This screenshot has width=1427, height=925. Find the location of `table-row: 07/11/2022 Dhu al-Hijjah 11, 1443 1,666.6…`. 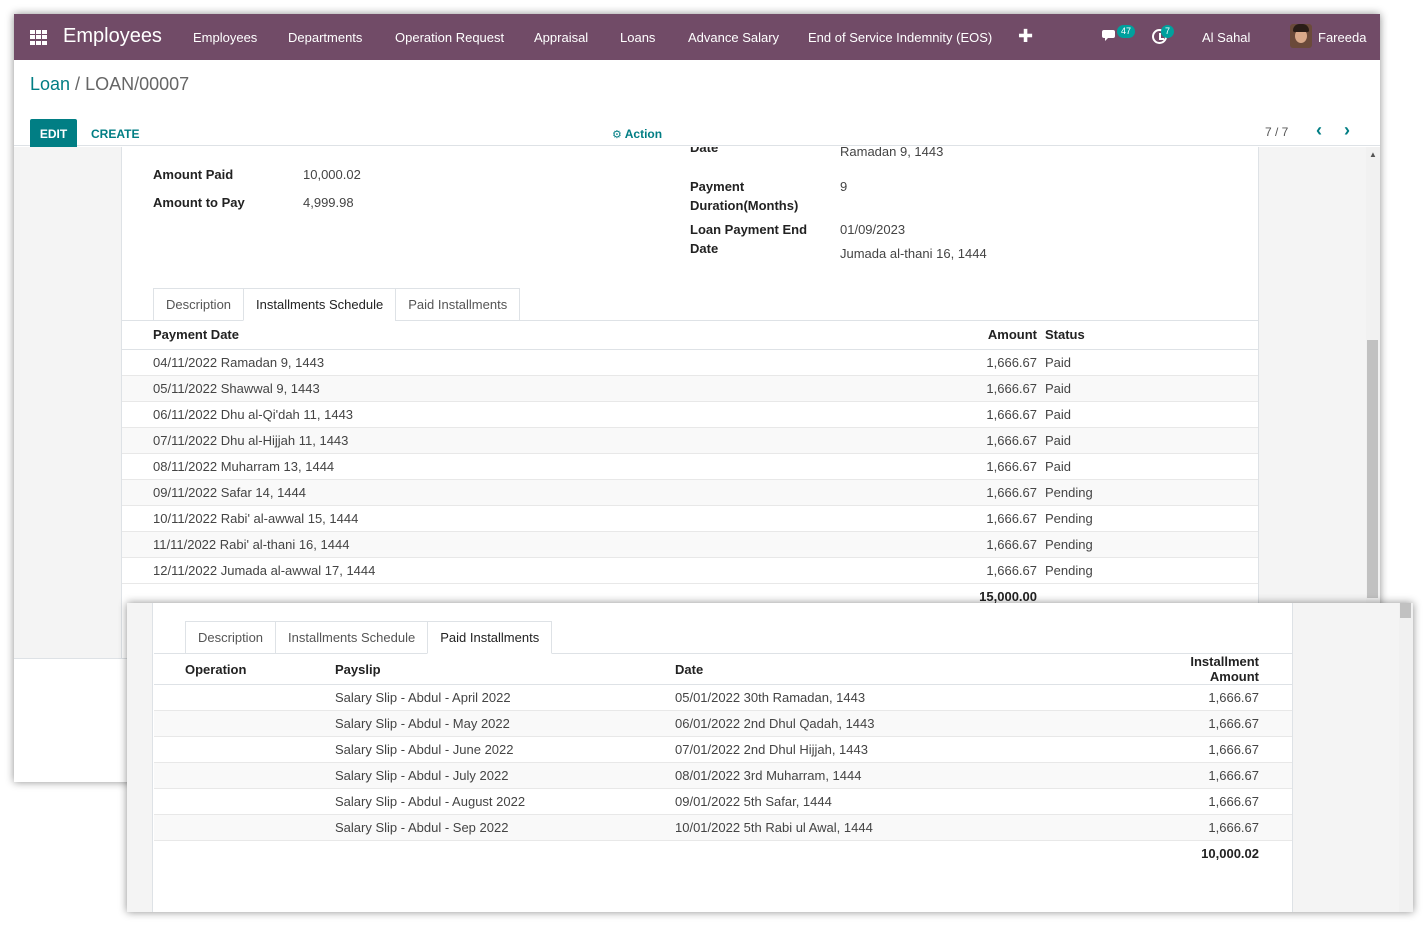

table-row: 07/11/2022 Dhu al-Hijjah 11, 1443 1,666.6… is located at coordinates (690, 440).